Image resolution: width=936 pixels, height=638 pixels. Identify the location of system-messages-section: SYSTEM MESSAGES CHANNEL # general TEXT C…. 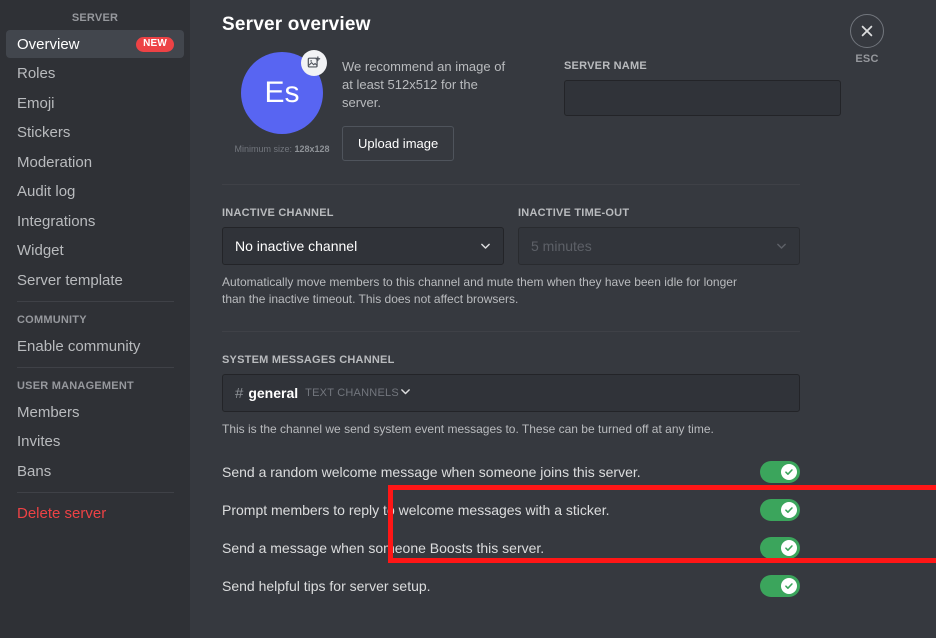
(526, 396).